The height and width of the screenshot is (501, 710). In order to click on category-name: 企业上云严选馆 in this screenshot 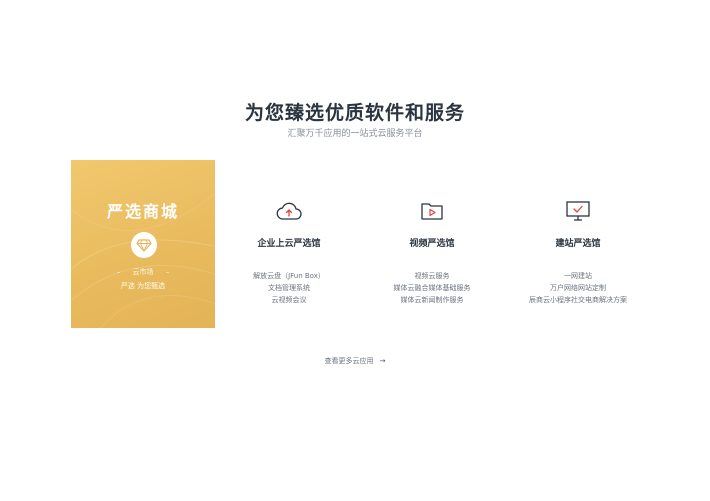, I will do `click(289, 244)`.